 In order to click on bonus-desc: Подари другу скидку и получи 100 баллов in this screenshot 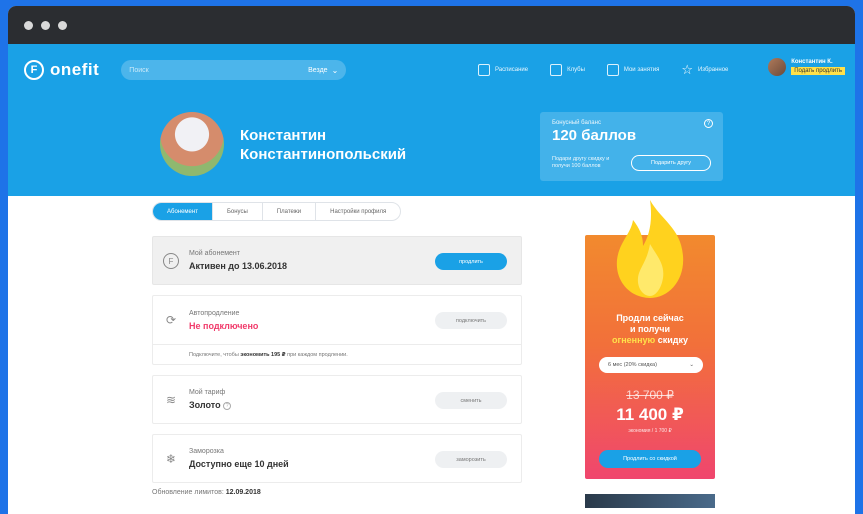, I will do `click(581, 162)`.